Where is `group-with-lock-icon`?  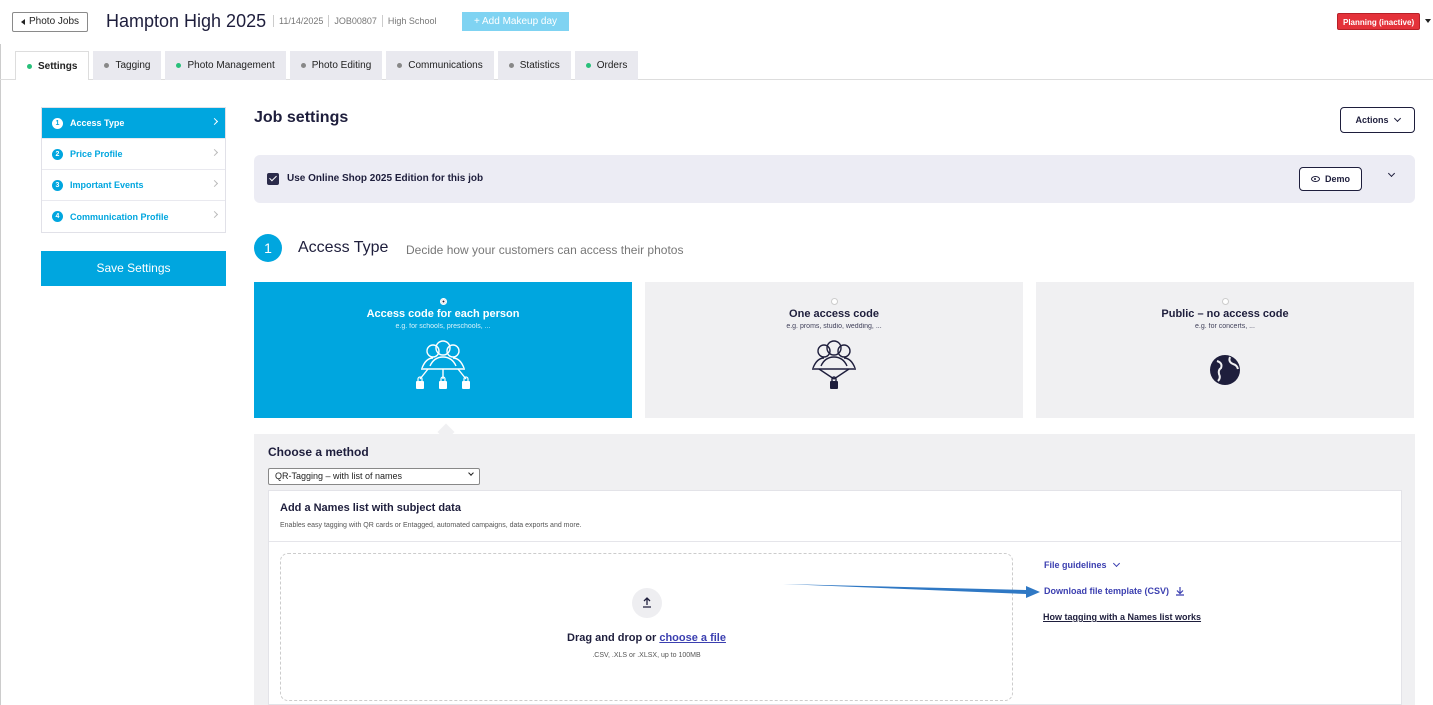
group-with-lock-icon is located at coordinates (834, 364).